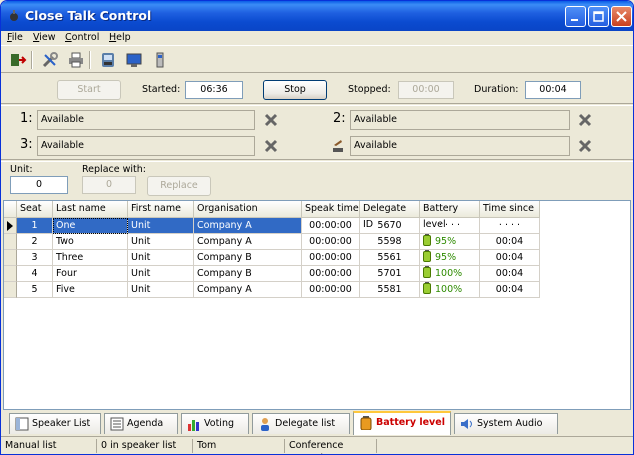  I want to click on print-icon, so click(76, 60).